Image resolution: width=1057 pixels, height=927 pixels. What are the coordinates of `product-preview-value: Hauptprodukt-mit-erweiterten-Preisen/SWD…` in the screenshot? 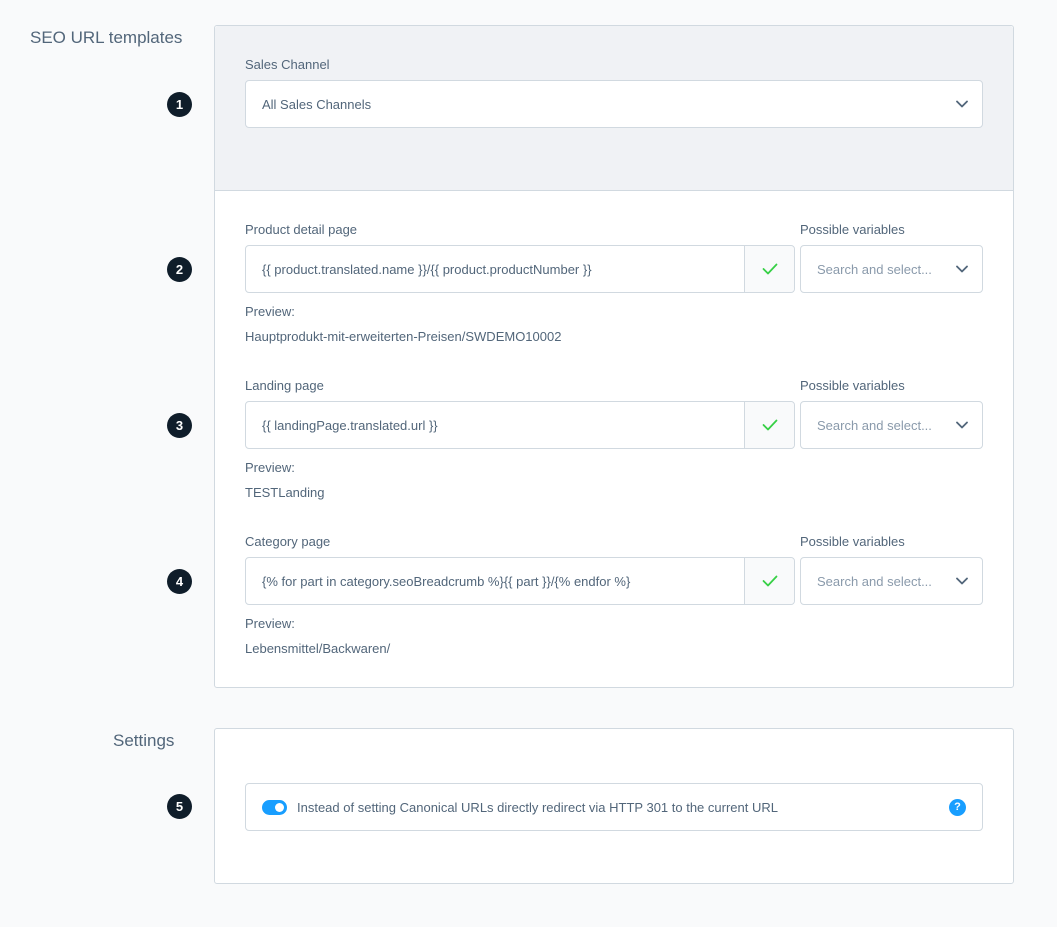 It's located at (403, 336).